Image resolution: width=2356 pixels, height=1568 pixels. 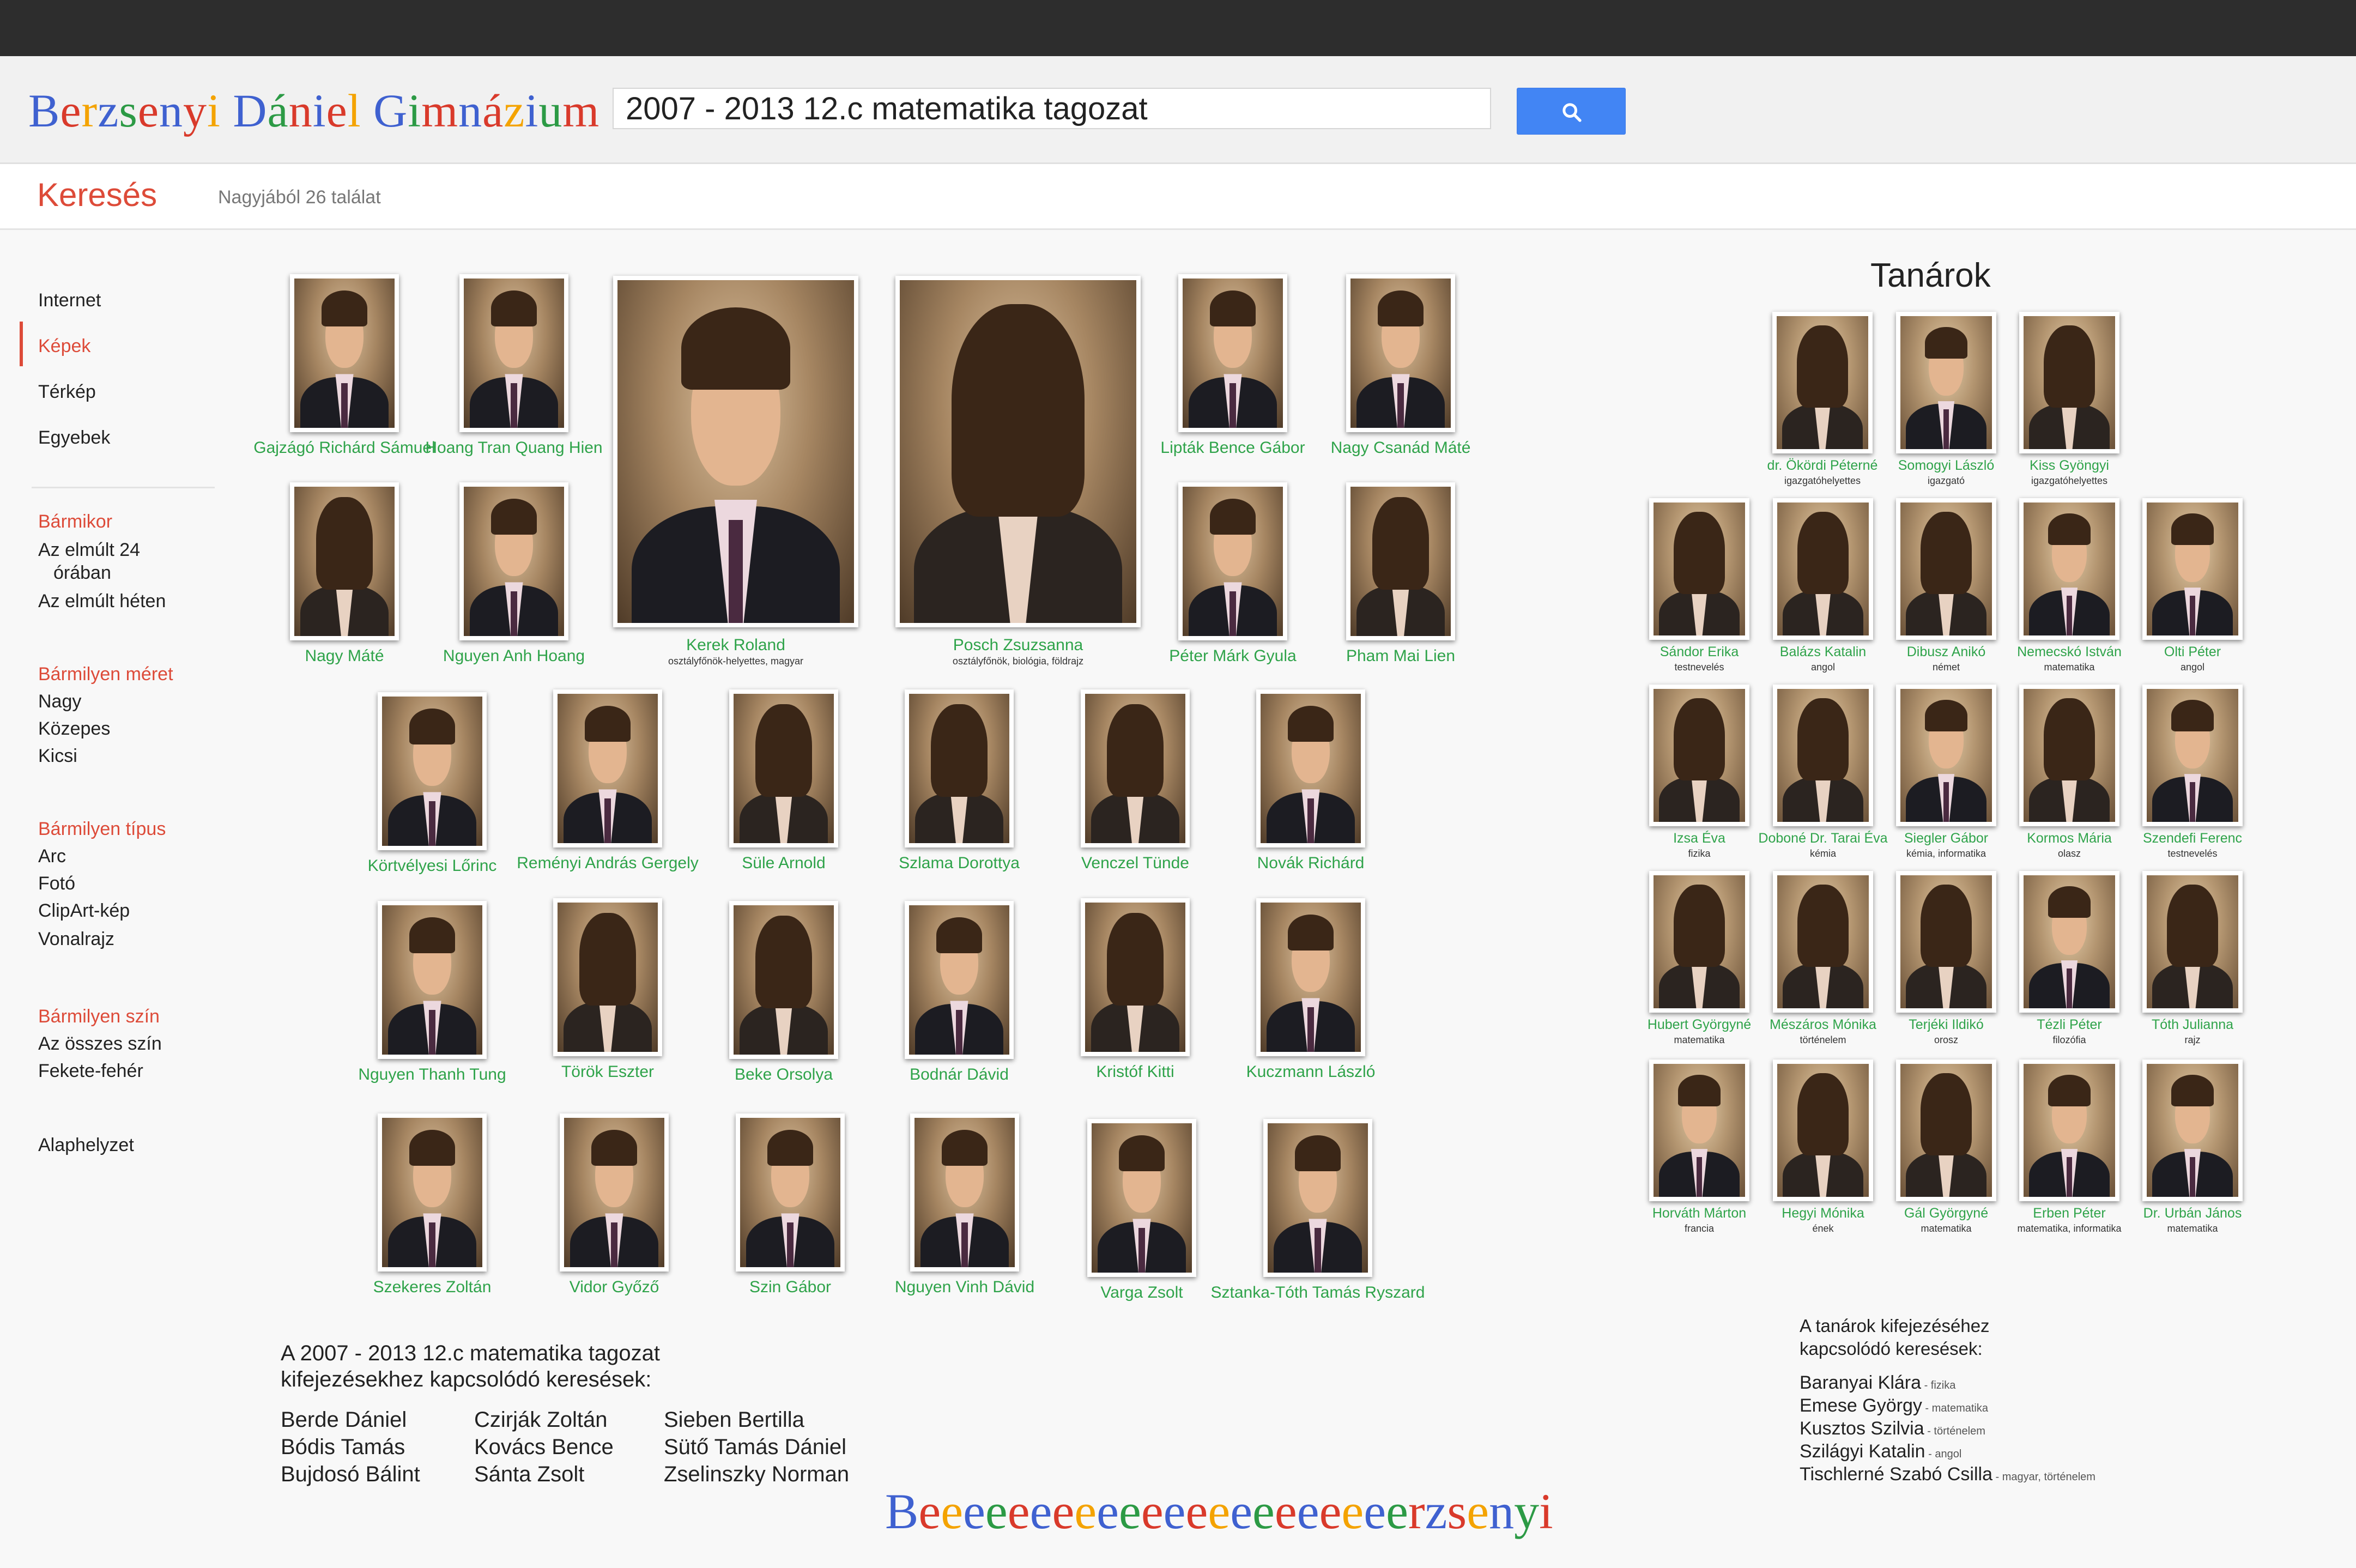 I want to click on student-name: Péter Márk Gyula, so click(x=1232, y=656).